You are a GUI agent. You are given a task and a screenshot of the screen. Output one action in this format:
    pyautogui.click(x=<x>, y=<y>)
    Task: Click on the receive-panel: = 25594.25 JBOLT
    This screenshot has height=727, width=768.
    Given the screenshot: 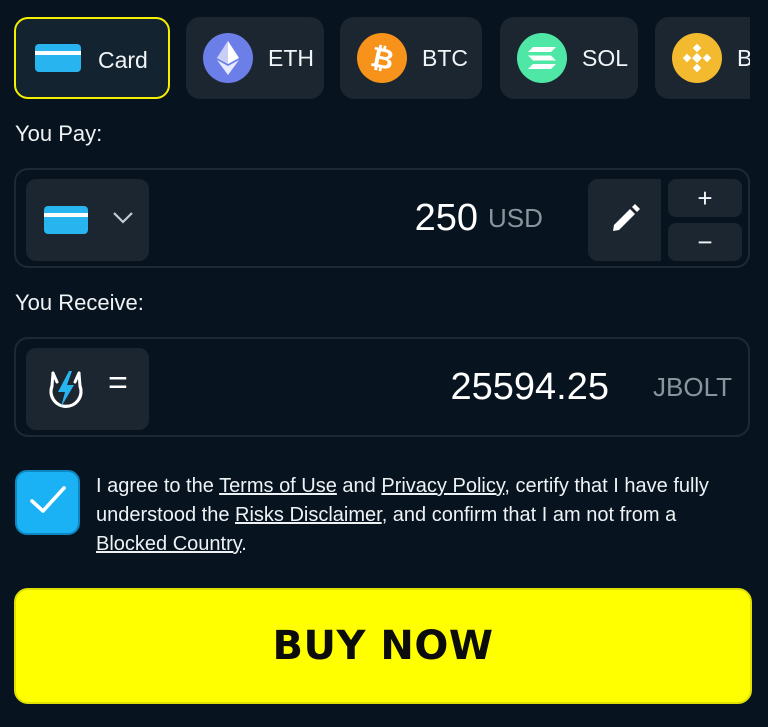 What is the action you would take?
    pyautogui.click(x=382, y=387)
    